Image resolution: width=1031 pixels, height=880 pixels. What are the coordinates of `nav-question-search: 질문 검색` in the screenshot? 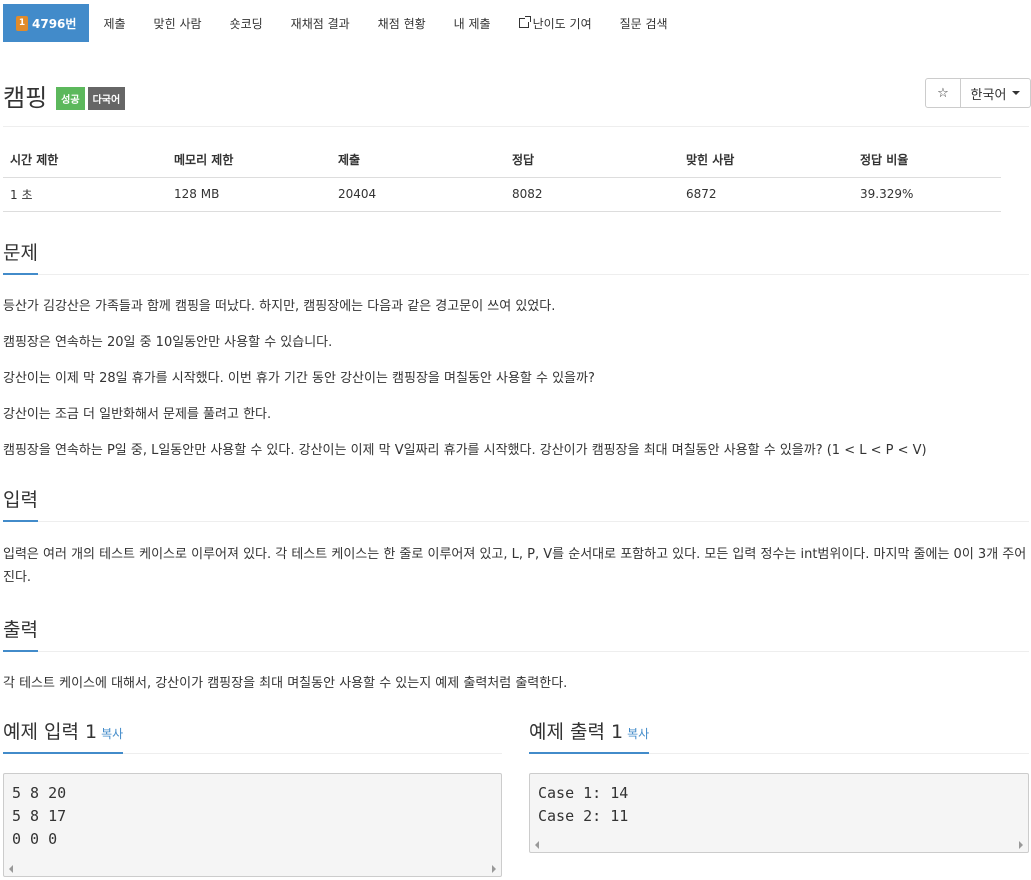 It's located at (644, 23).